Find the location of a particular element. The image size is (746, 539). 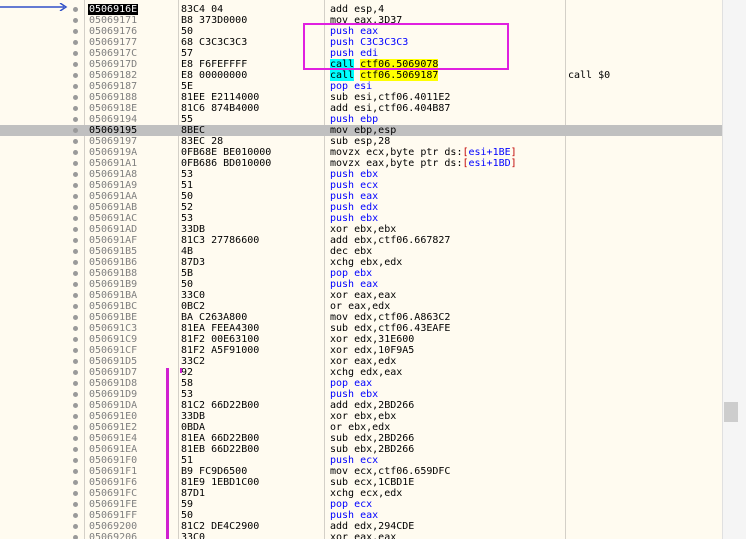

disasm-row: 050691F0 51 push ecx is located at coordinates (361, 460).